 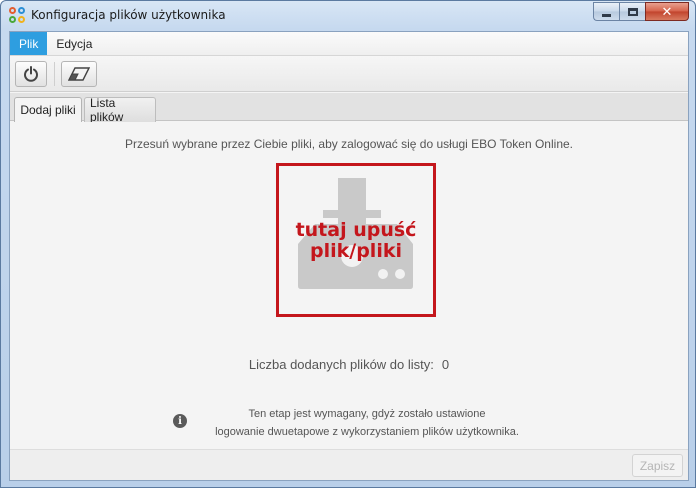 I want to click on maximize-button, so click(x=632, y=11).